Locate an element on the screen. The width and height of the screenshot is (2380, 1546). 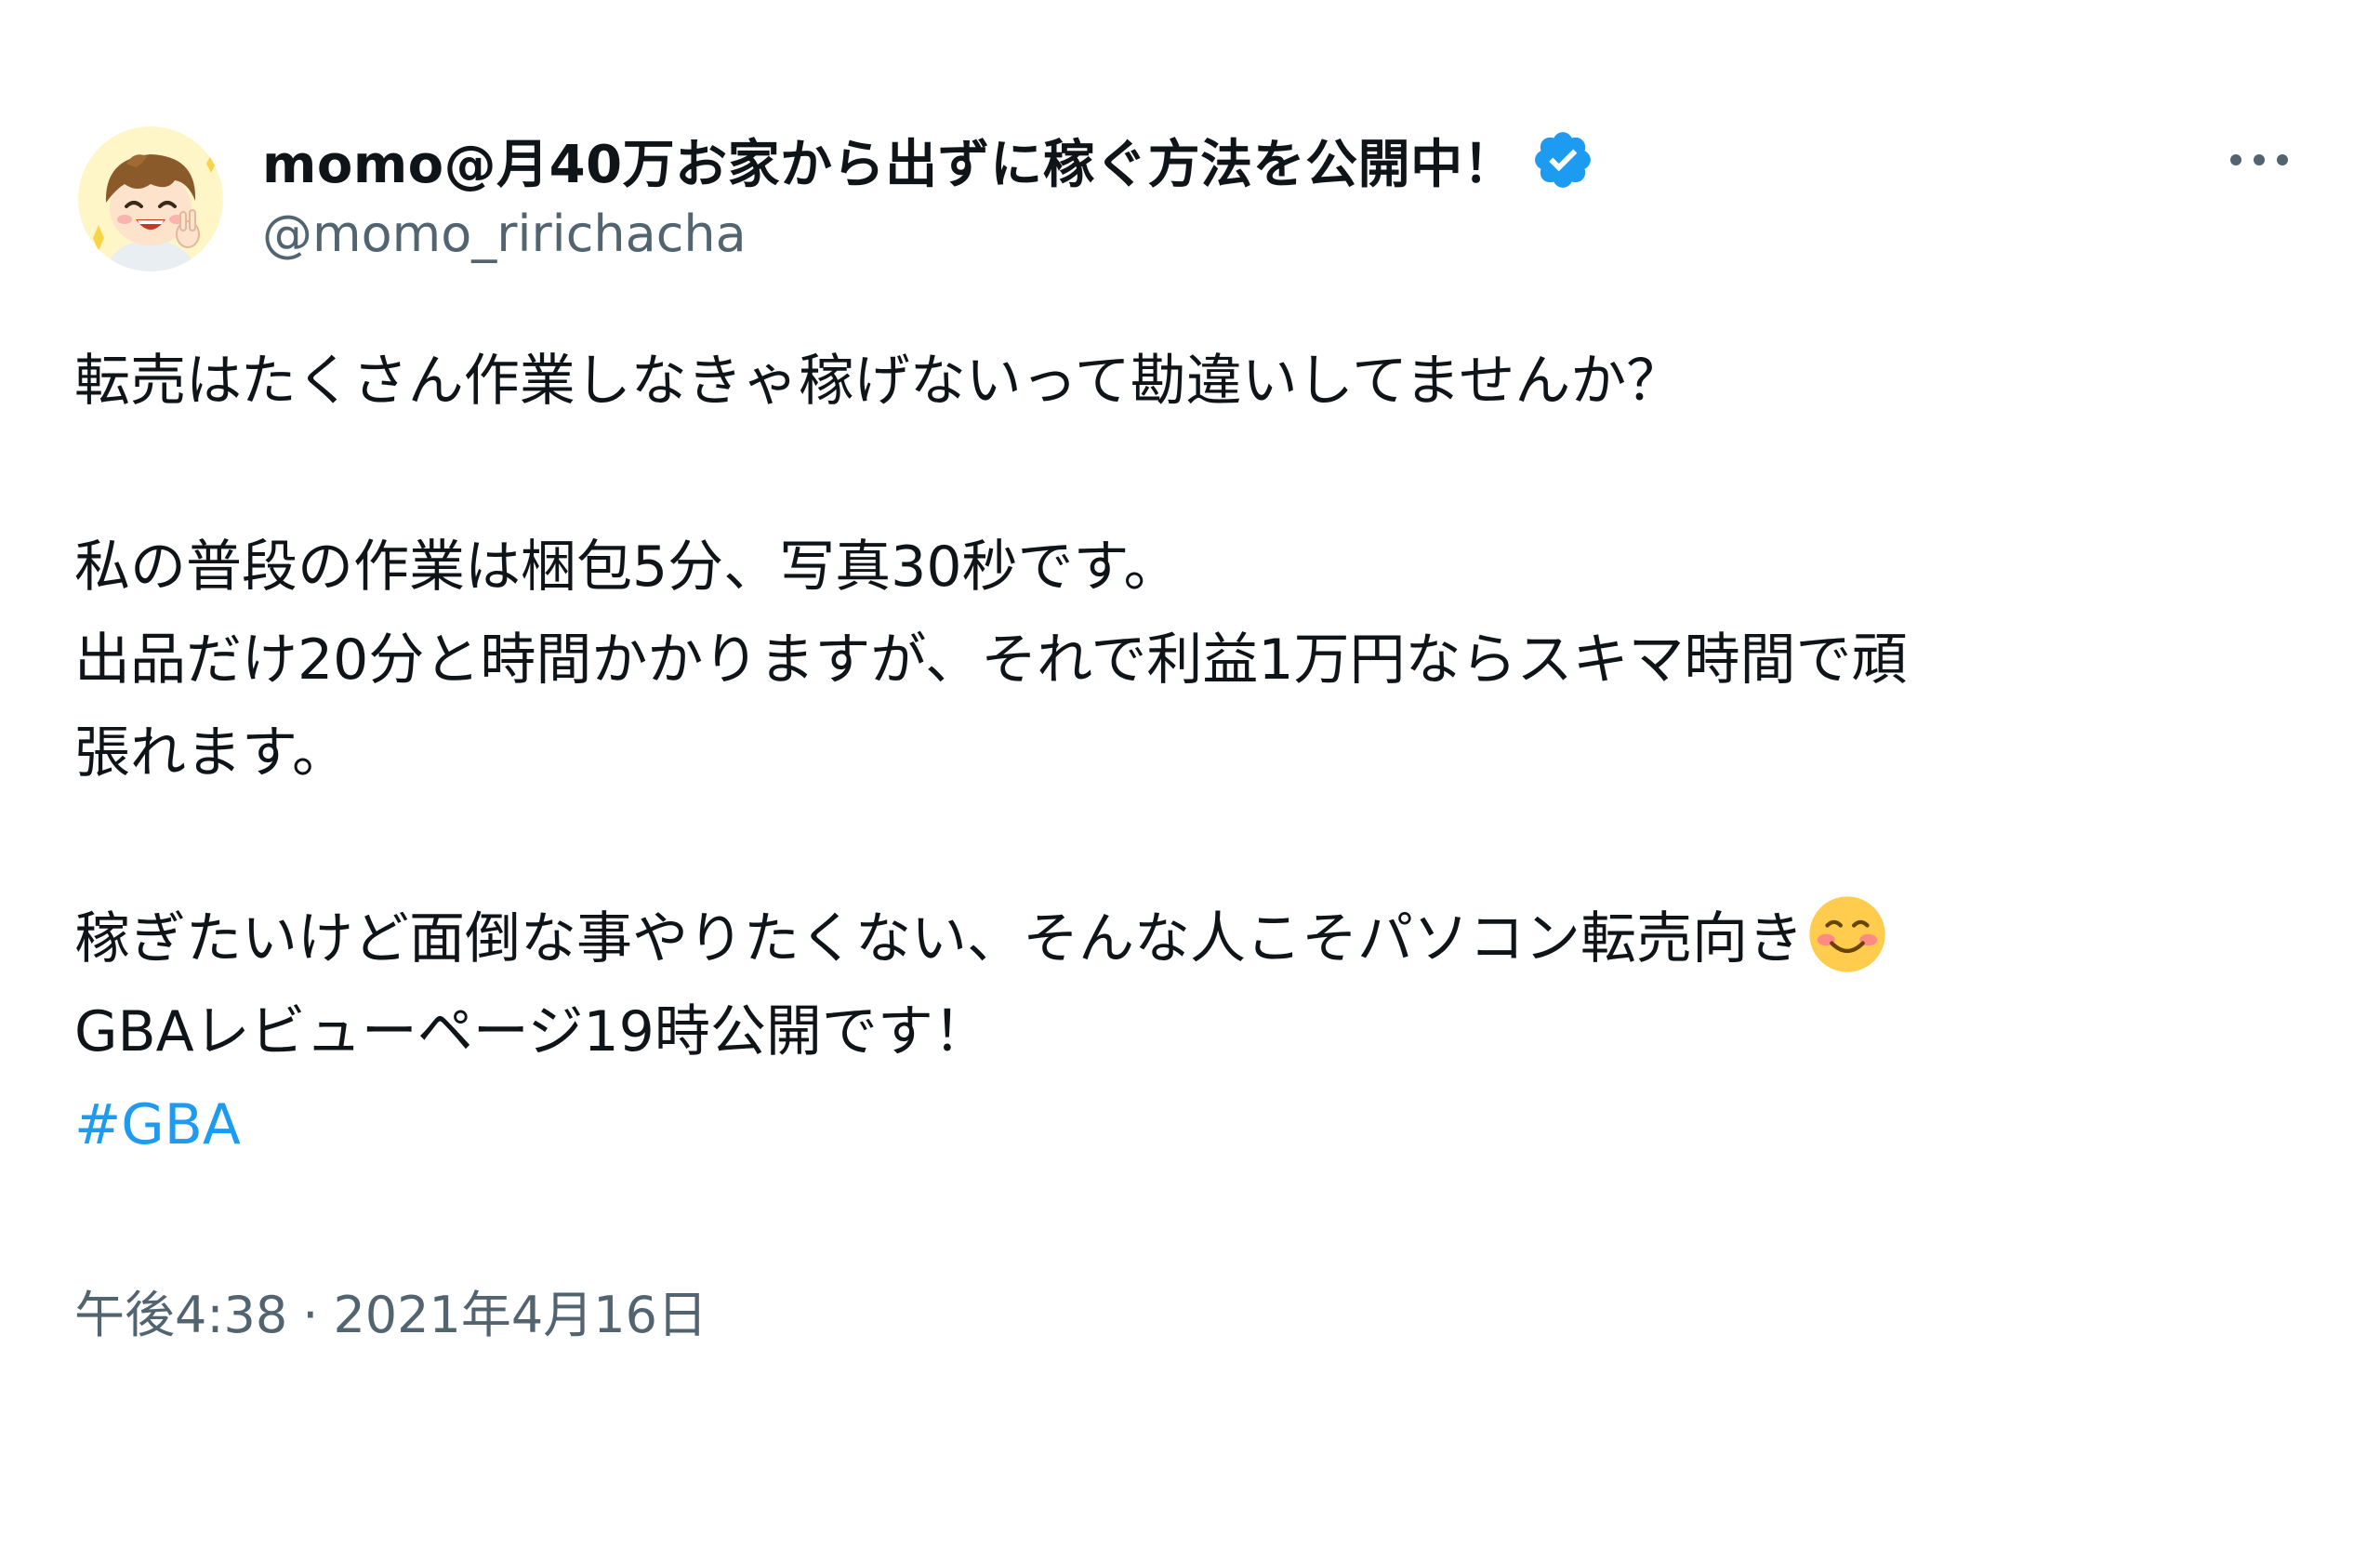
tweet-date: 2021年4月16日 is located at coordinates (520, 1315).